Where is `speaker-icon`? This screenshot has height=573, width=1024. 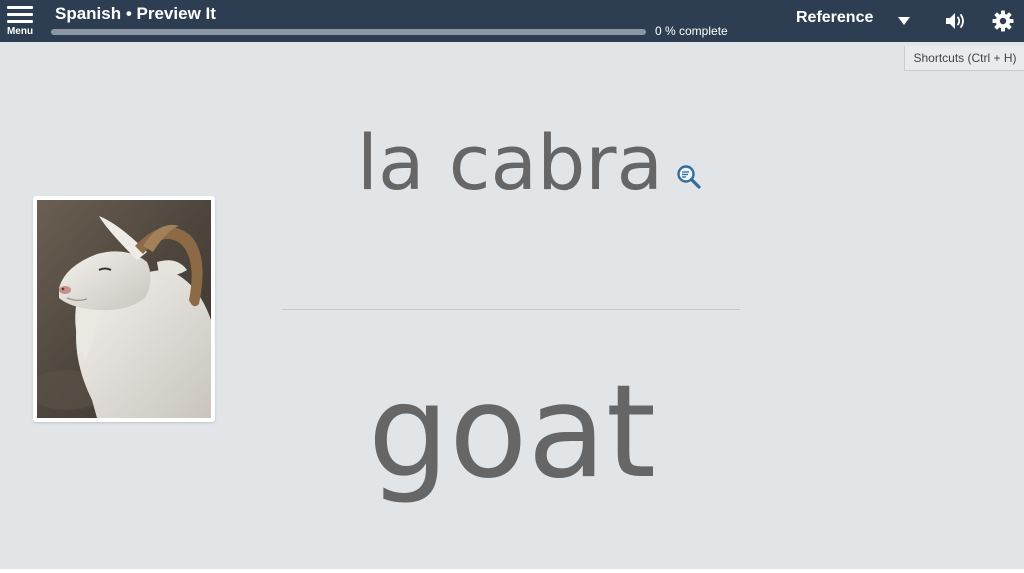
speaker-icon is located at coordinates (955, 21).